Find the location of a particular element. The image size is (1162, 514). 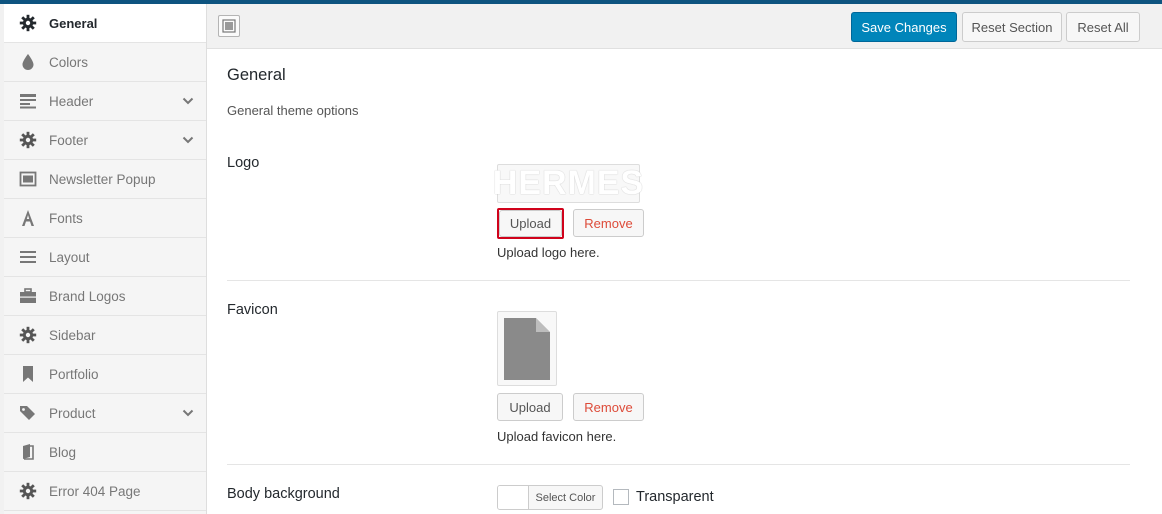

sidebar-item-label: Colors is located at coordinates (69, 62).